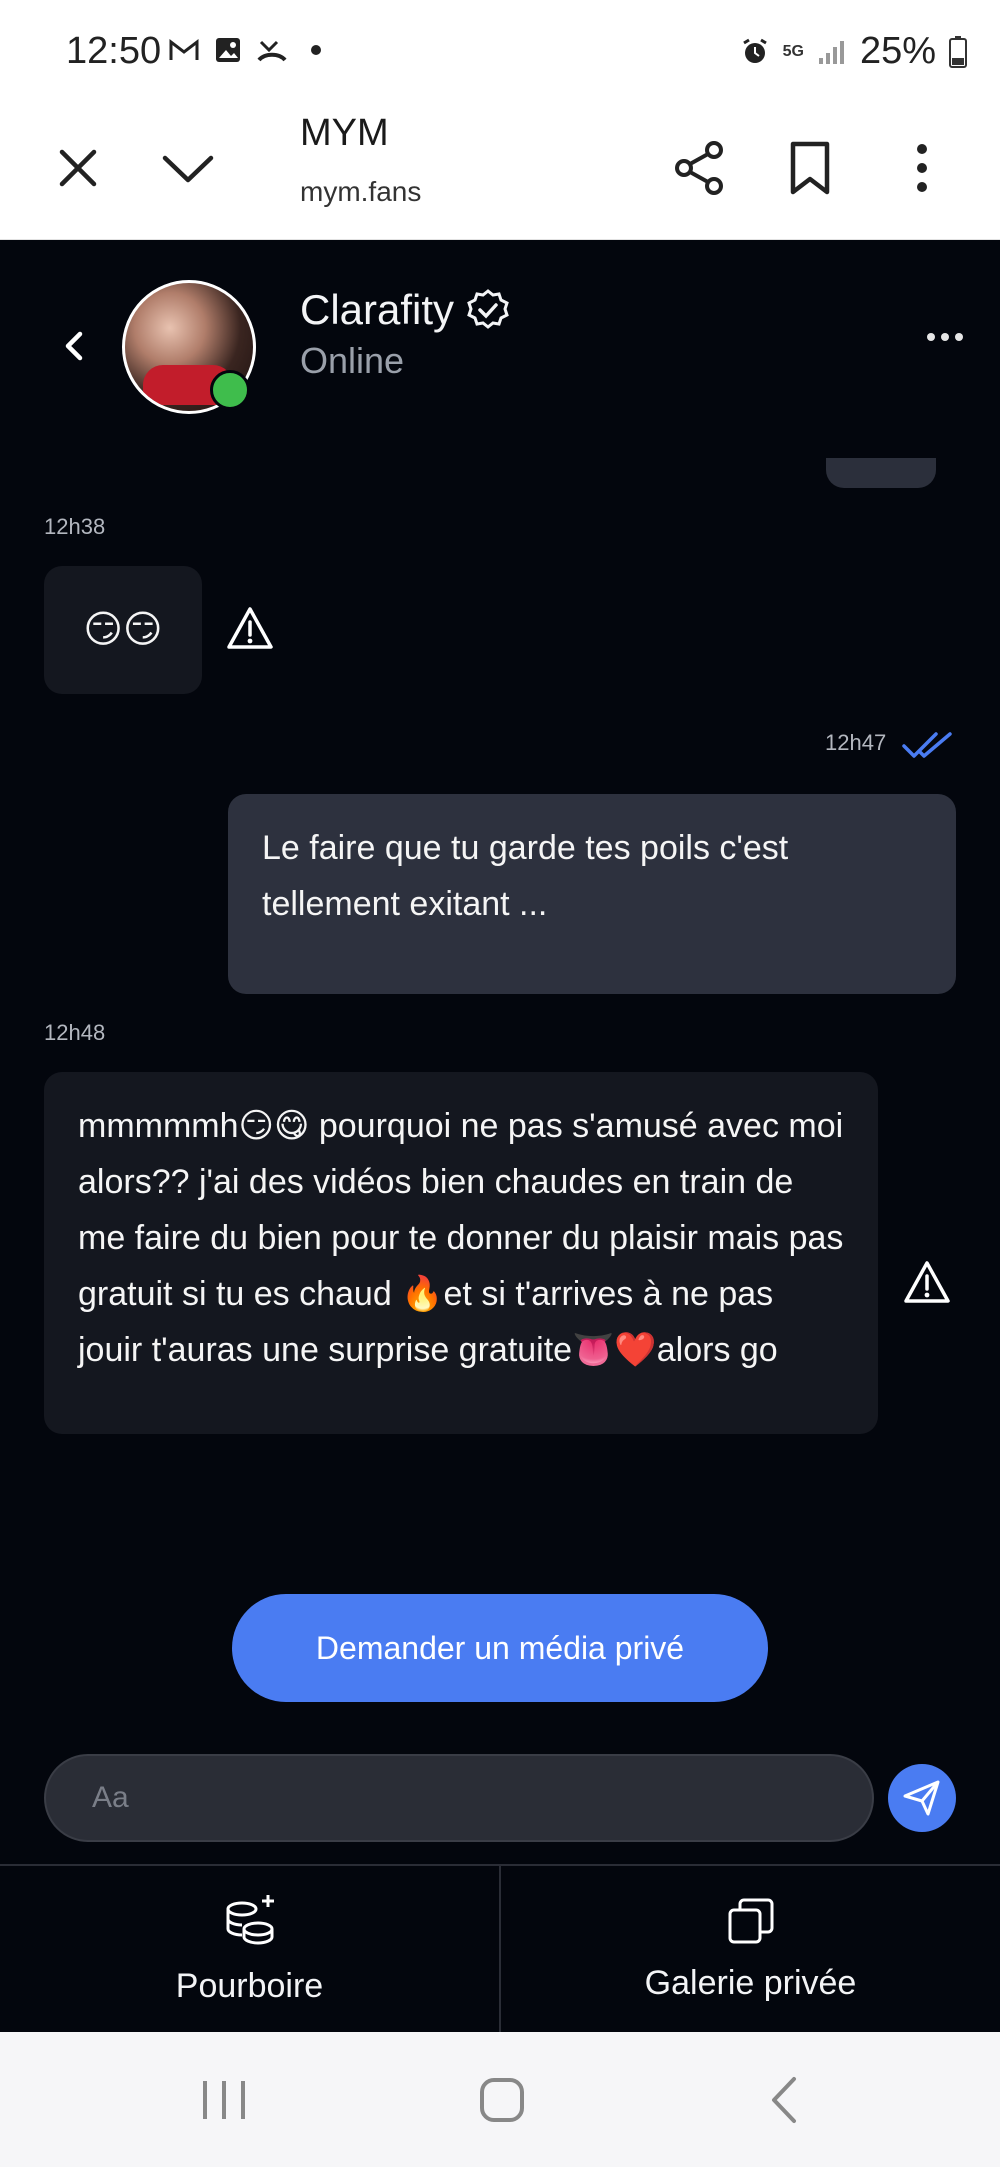  What do you see at coordinates (75, 1032) in the screenshot?
I see `message-time: 12h48` at bounding box center [75, 1032].